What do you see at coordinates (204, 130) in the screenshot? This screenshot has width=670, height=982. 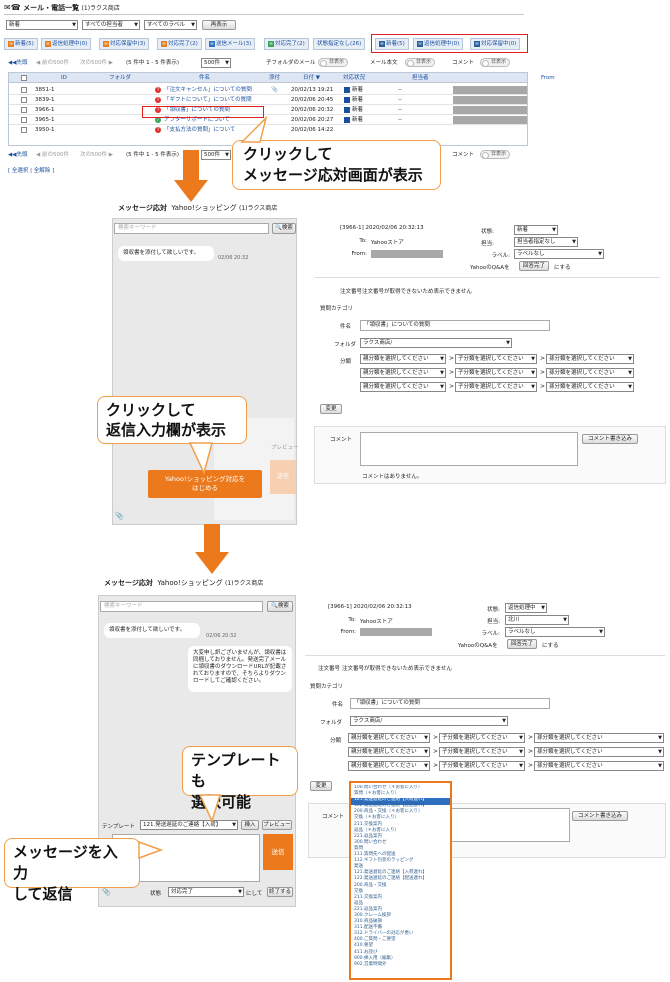 I see `row-subject: 「支払方法の質問」について` at bounding box center [204, 130].